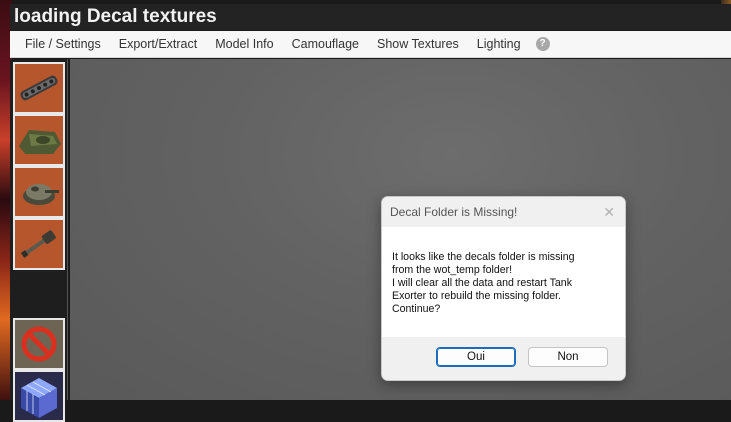 Image resolution: width=731 pixels, height=422 pixels. I want to click on dialog-title: Decal Folder is Missing! ✕, so click(503, 212).